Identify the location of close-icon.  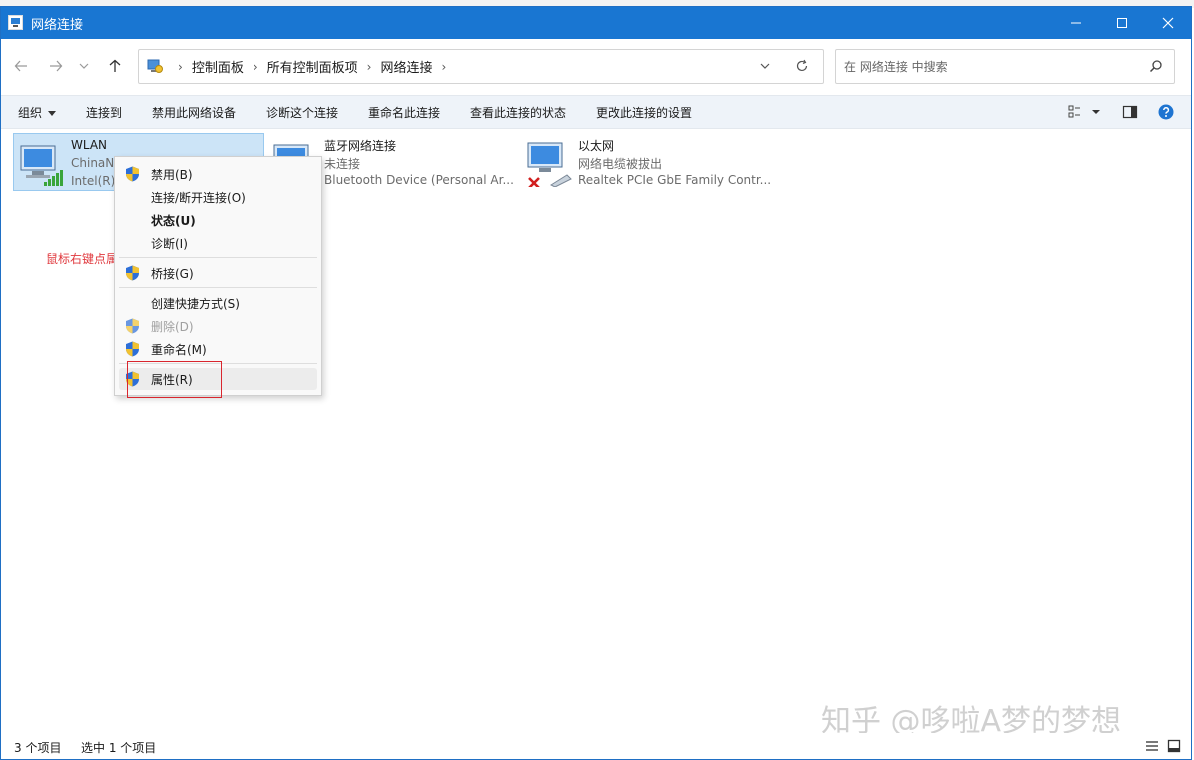
(1168, 23).